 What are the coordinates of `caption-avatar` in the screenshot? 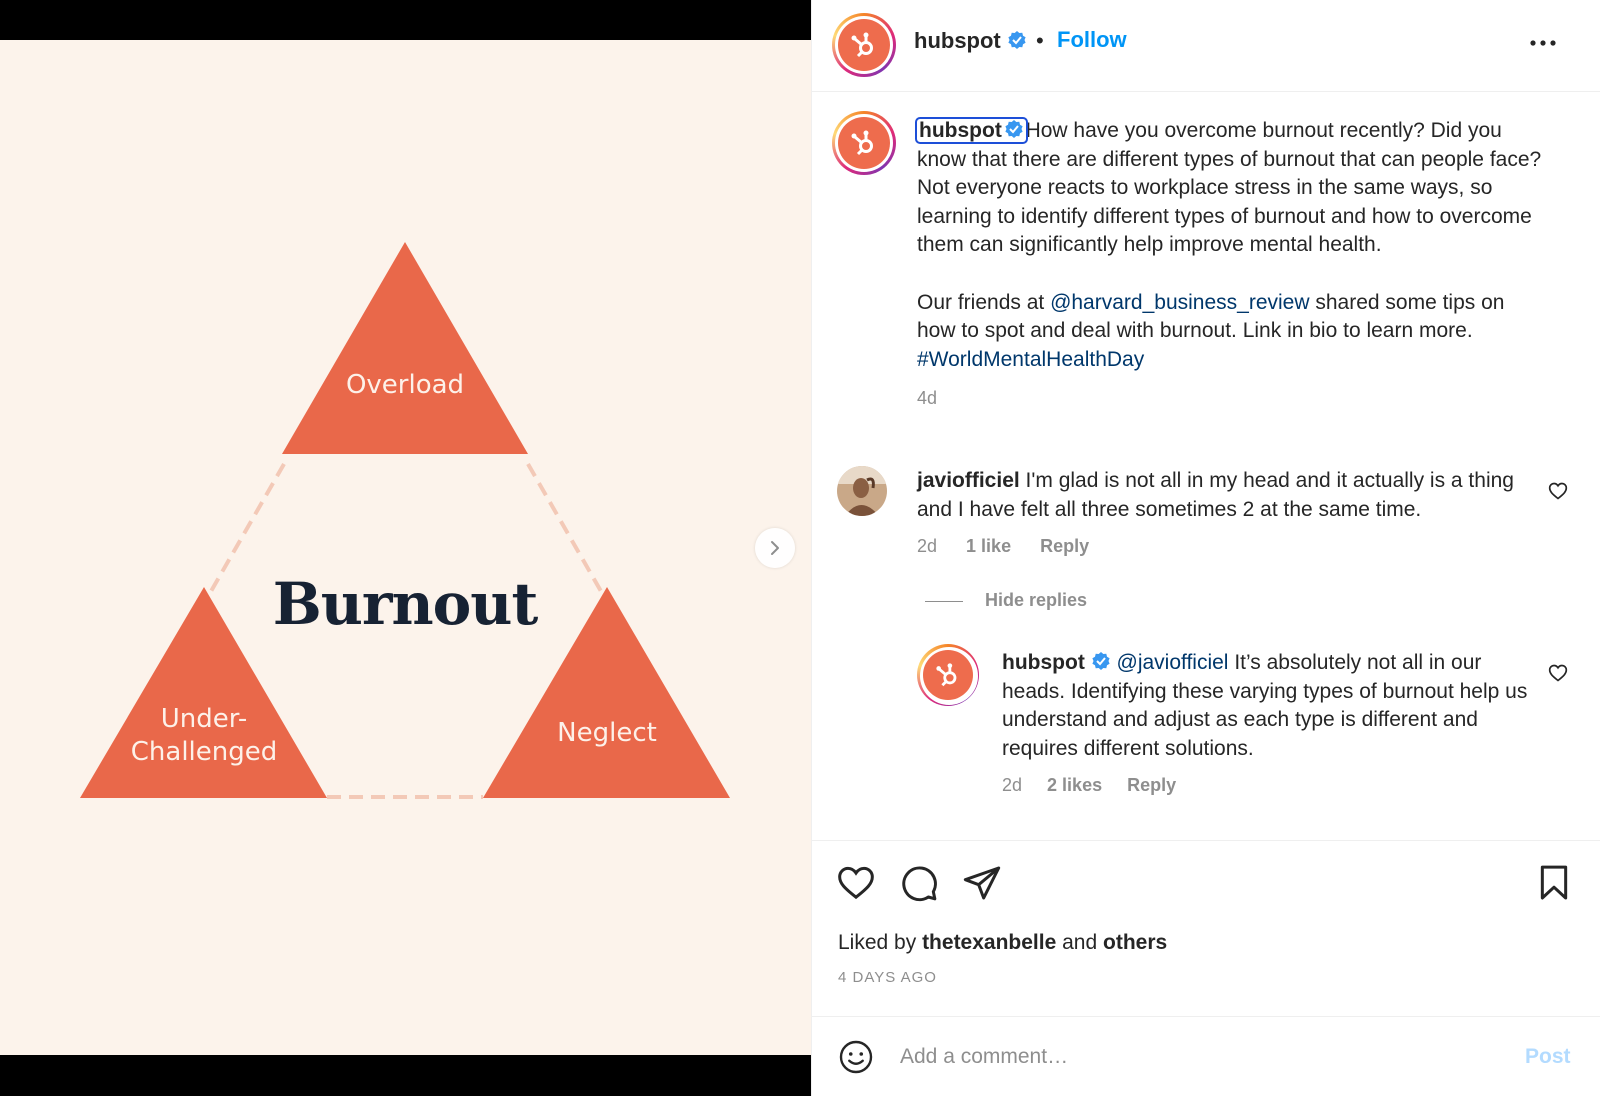 It's located at (864, 143).